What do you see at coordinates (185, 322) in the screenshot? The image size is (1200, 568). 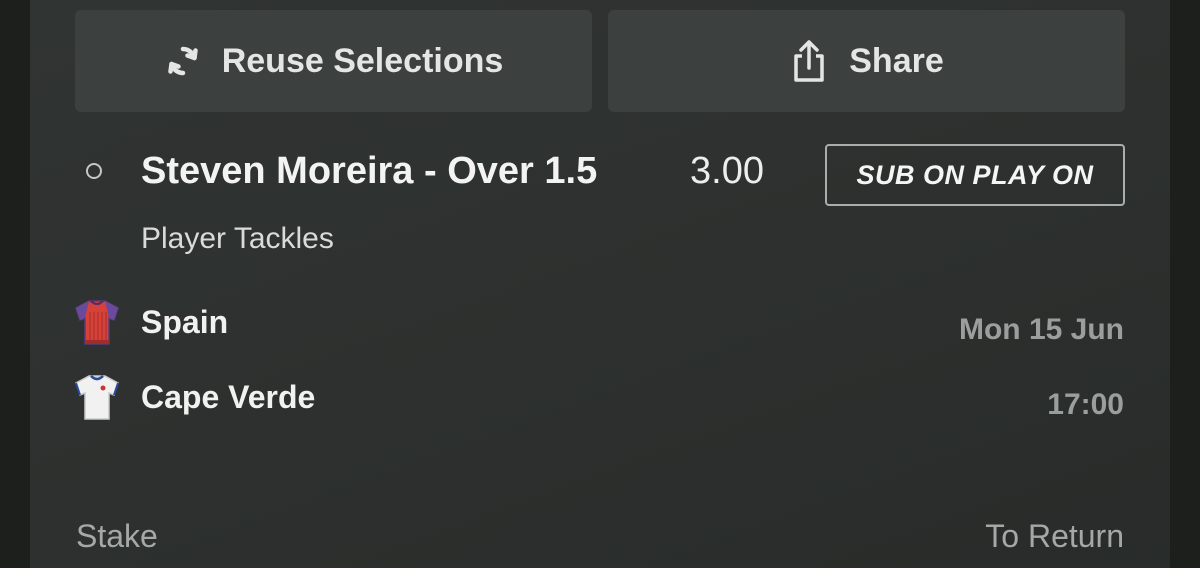 I see `home-team-name: Spain` at bounding box center [185, 322].